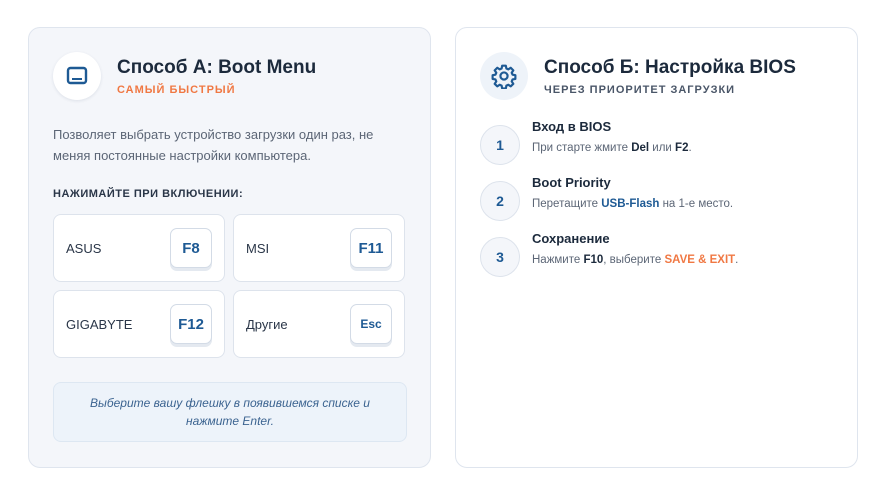  What do you see at coordinates (139, 248) in the screenshot?
I see `key-card-asus: ASUS F8` at bounding box center [139, 248].